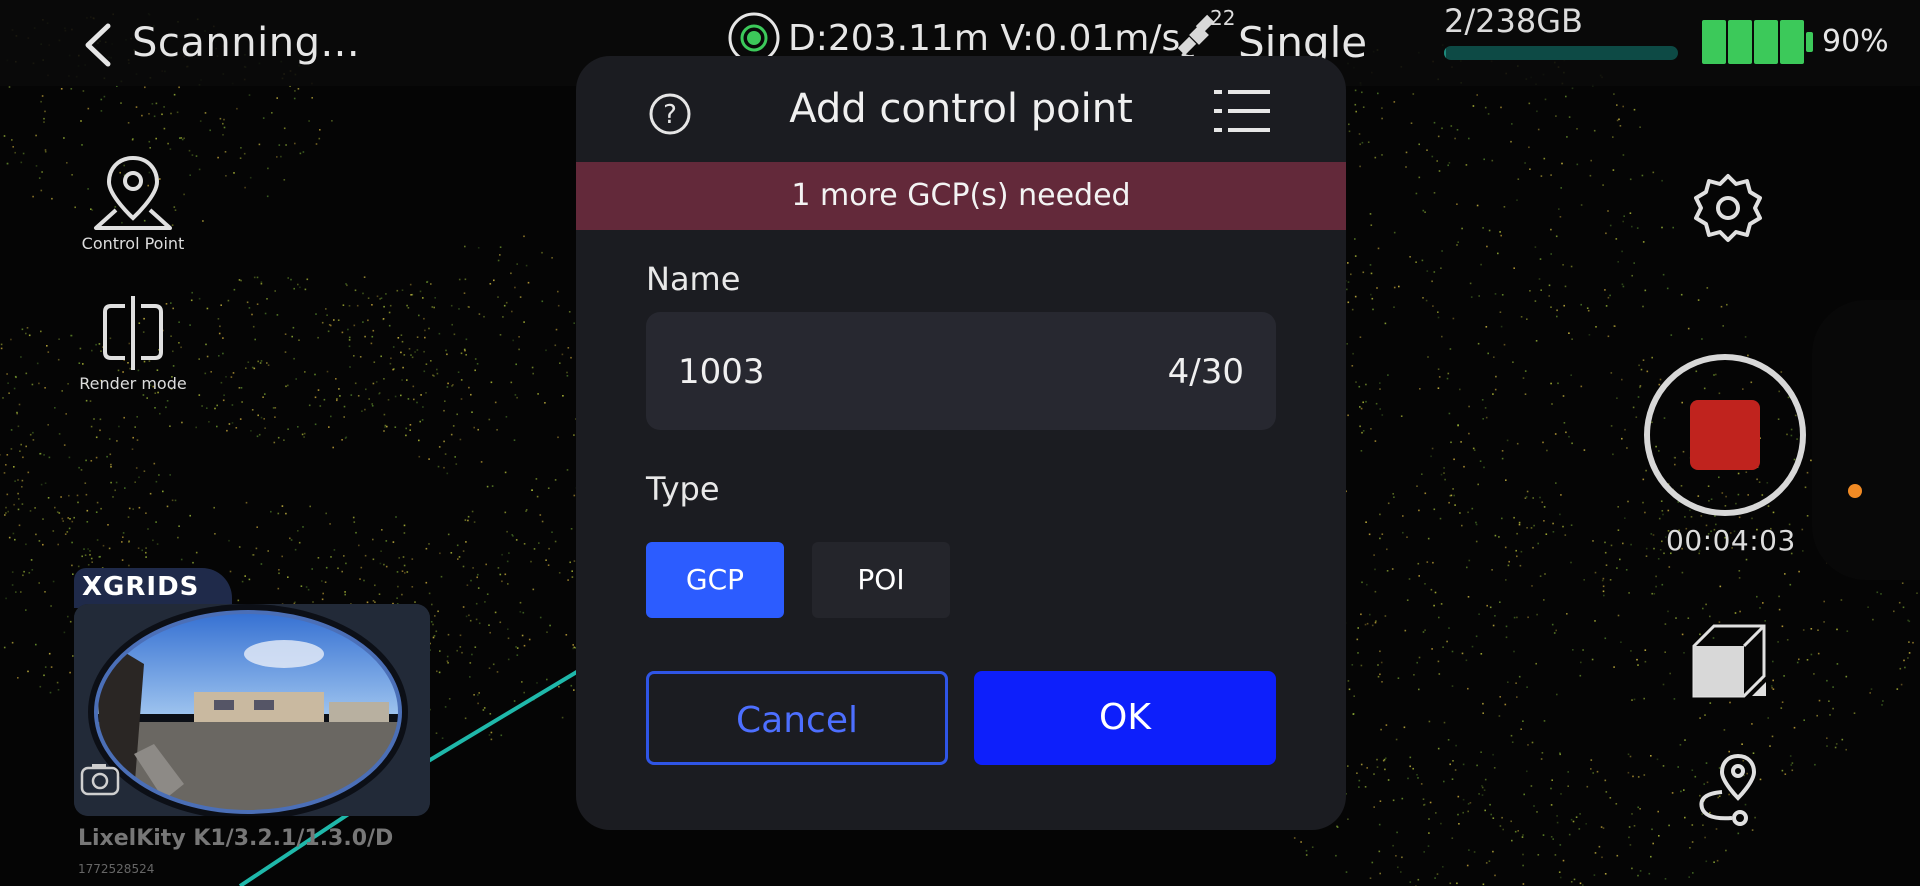 The image size is (1920, 886). What do you see at coordinates (797, 718) in the screenshot?
I see `cancel-button: Cancel` at bounding box center [797, 718].